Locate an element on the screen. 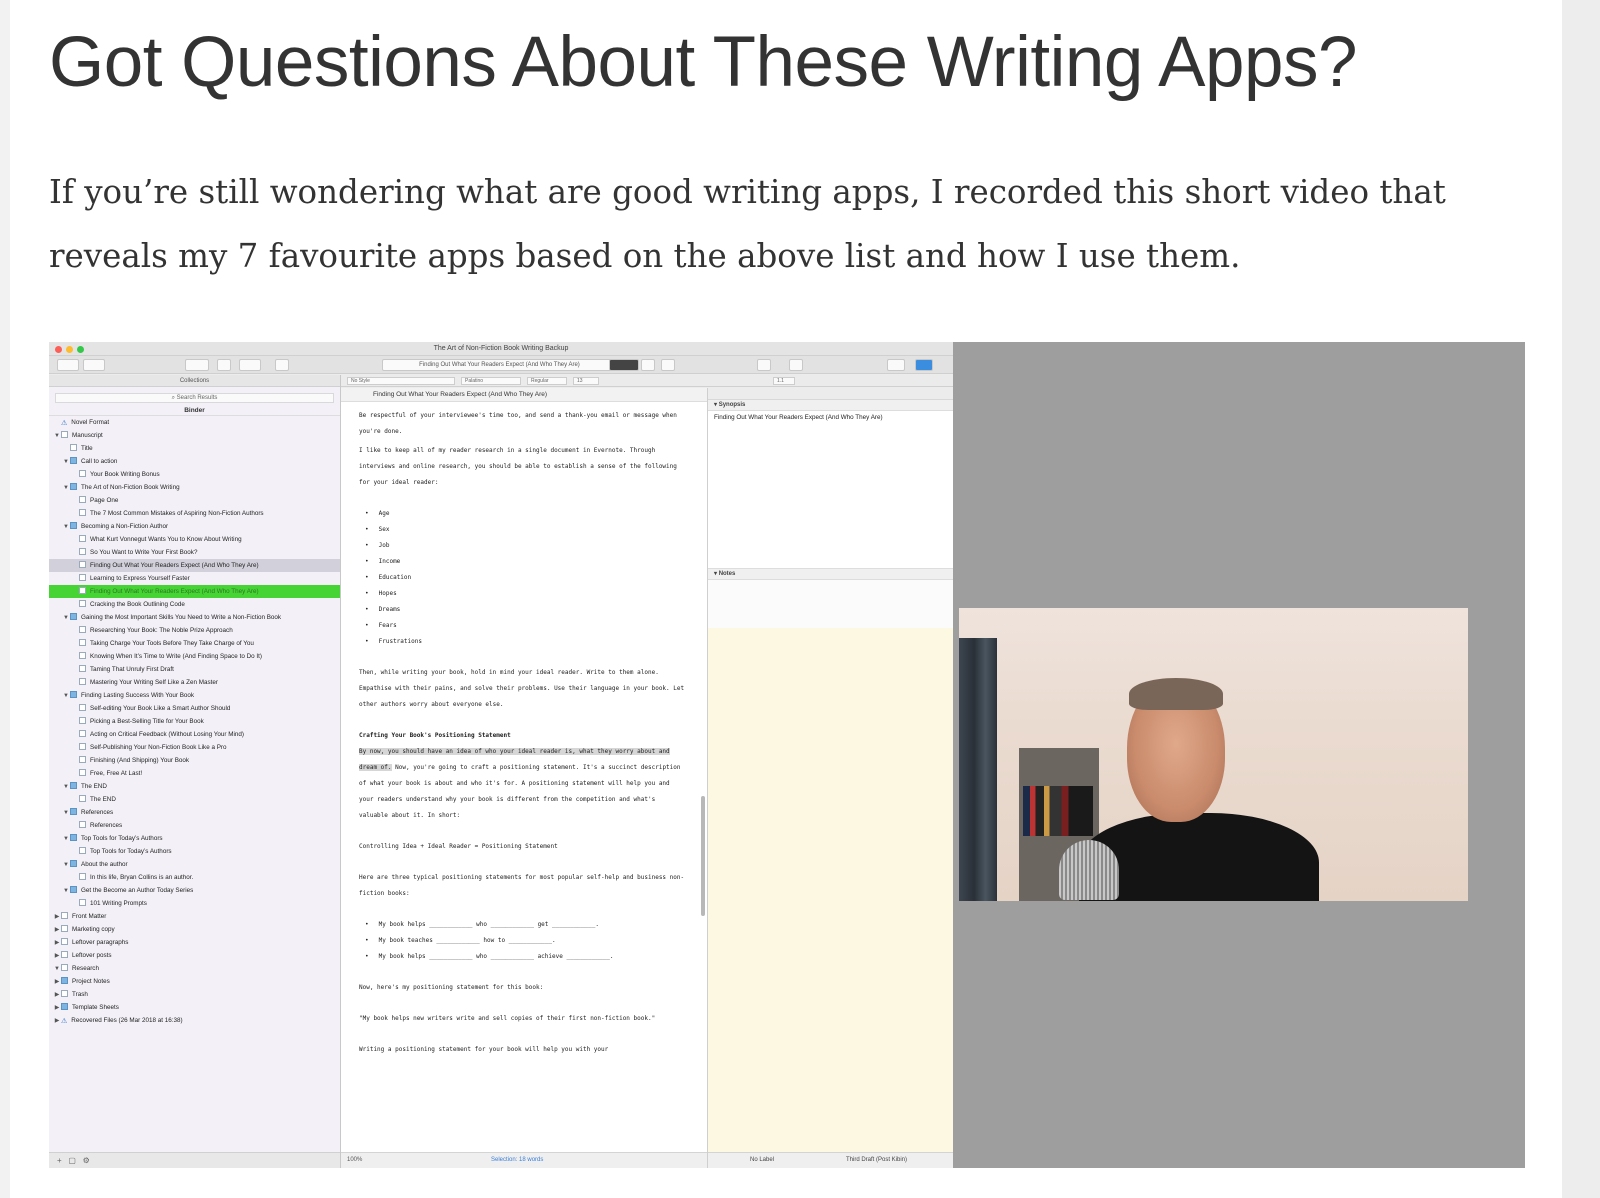 Image resolution: width=1600 pixels, height=1198 pixels. binder-item: ▼ Manuscript is located at coordinates (194, 435).